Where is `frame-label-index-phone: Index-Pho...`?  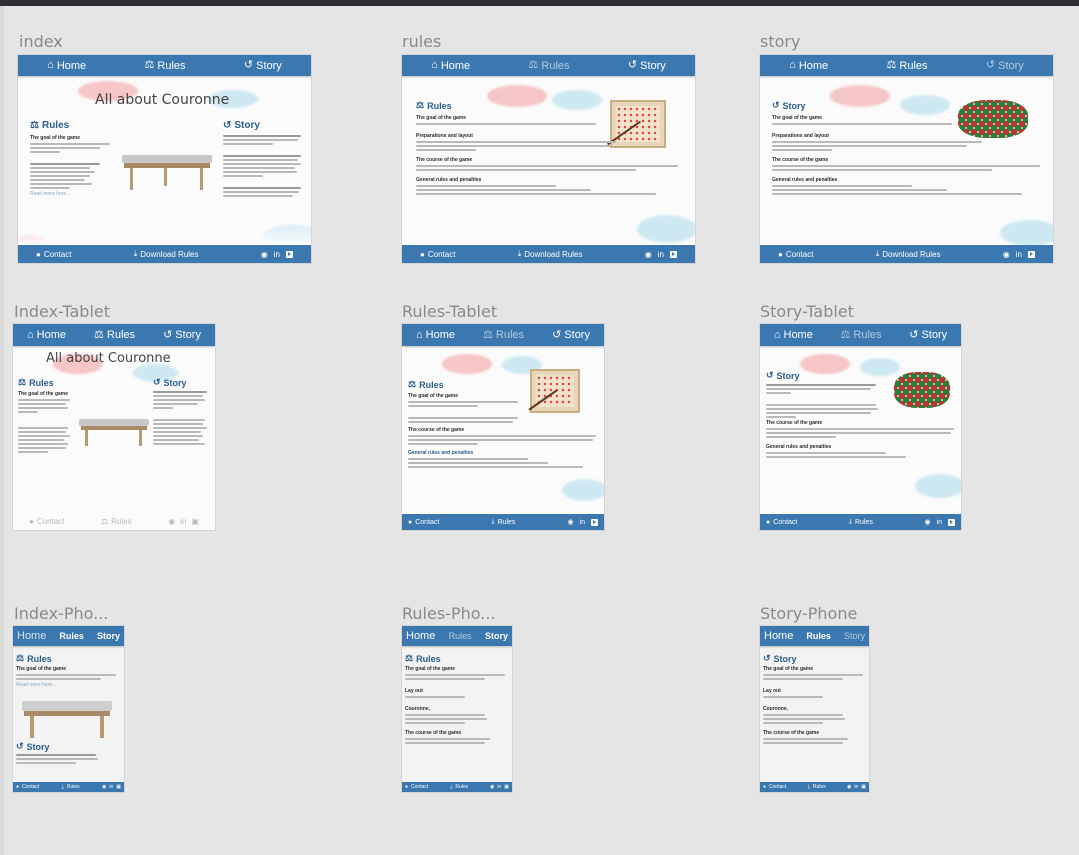
frame-label-index-phone: Index-Pho... is located at coordinates (61, 613).